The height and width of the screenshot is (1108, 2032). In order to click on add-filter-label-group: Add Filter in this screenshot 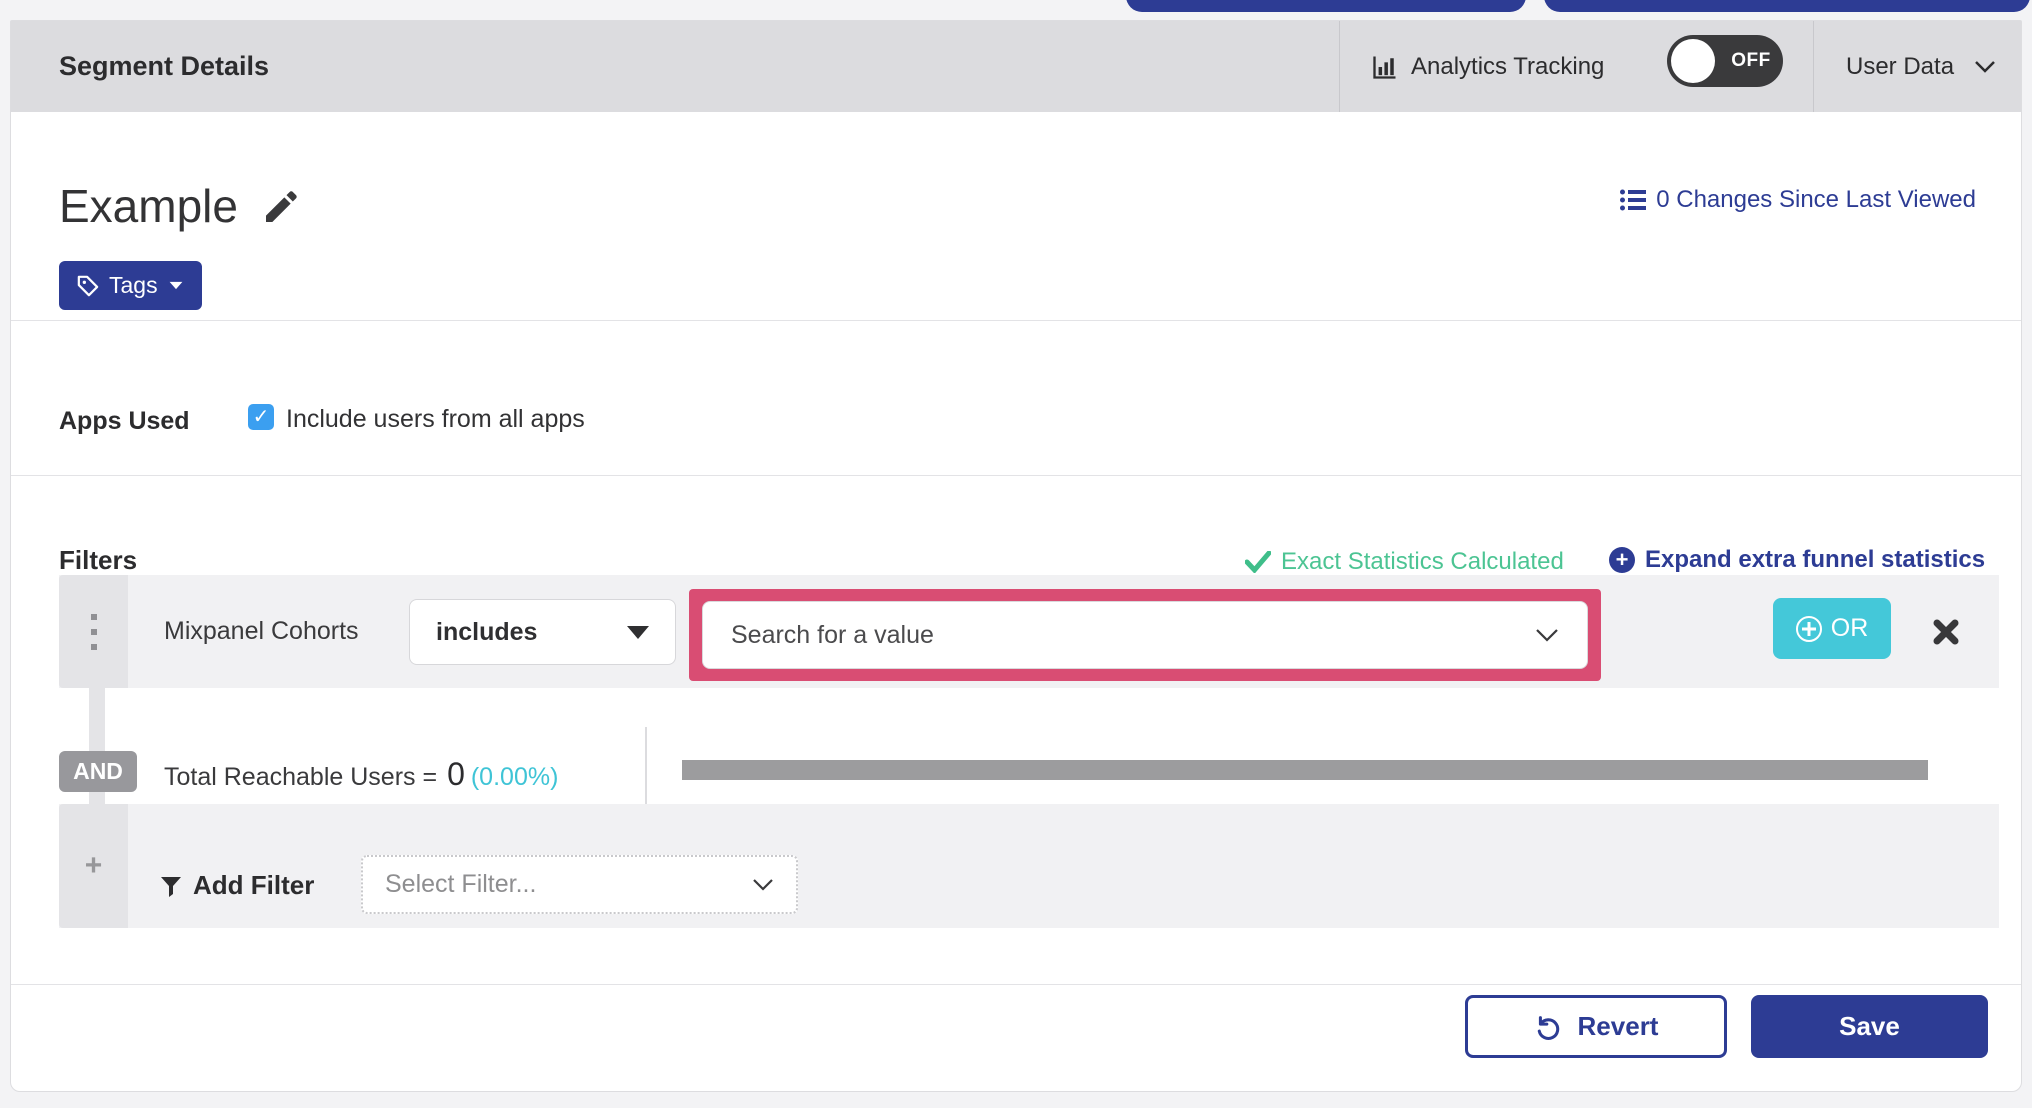, I will do `click(236, 885)`.